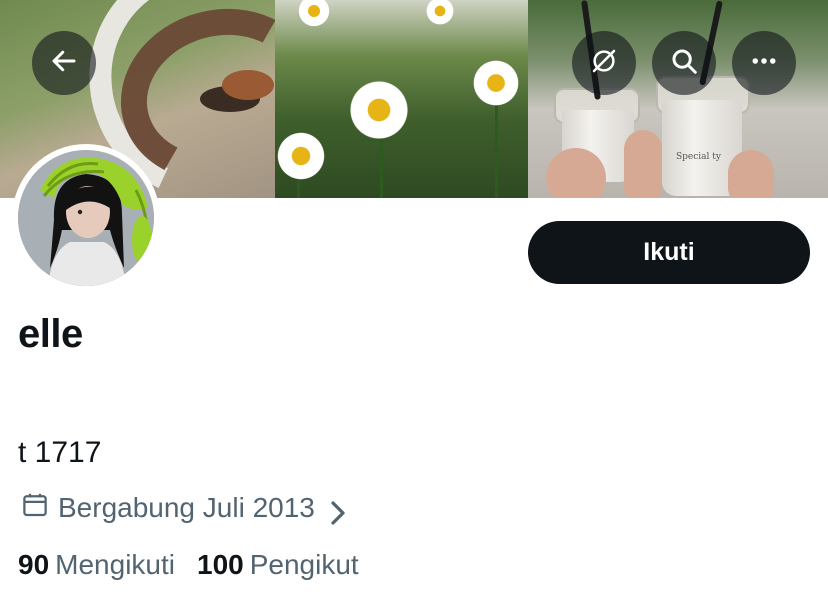 The image size is (828, 603). I want to click on avatar-photo, so click(86, 218).